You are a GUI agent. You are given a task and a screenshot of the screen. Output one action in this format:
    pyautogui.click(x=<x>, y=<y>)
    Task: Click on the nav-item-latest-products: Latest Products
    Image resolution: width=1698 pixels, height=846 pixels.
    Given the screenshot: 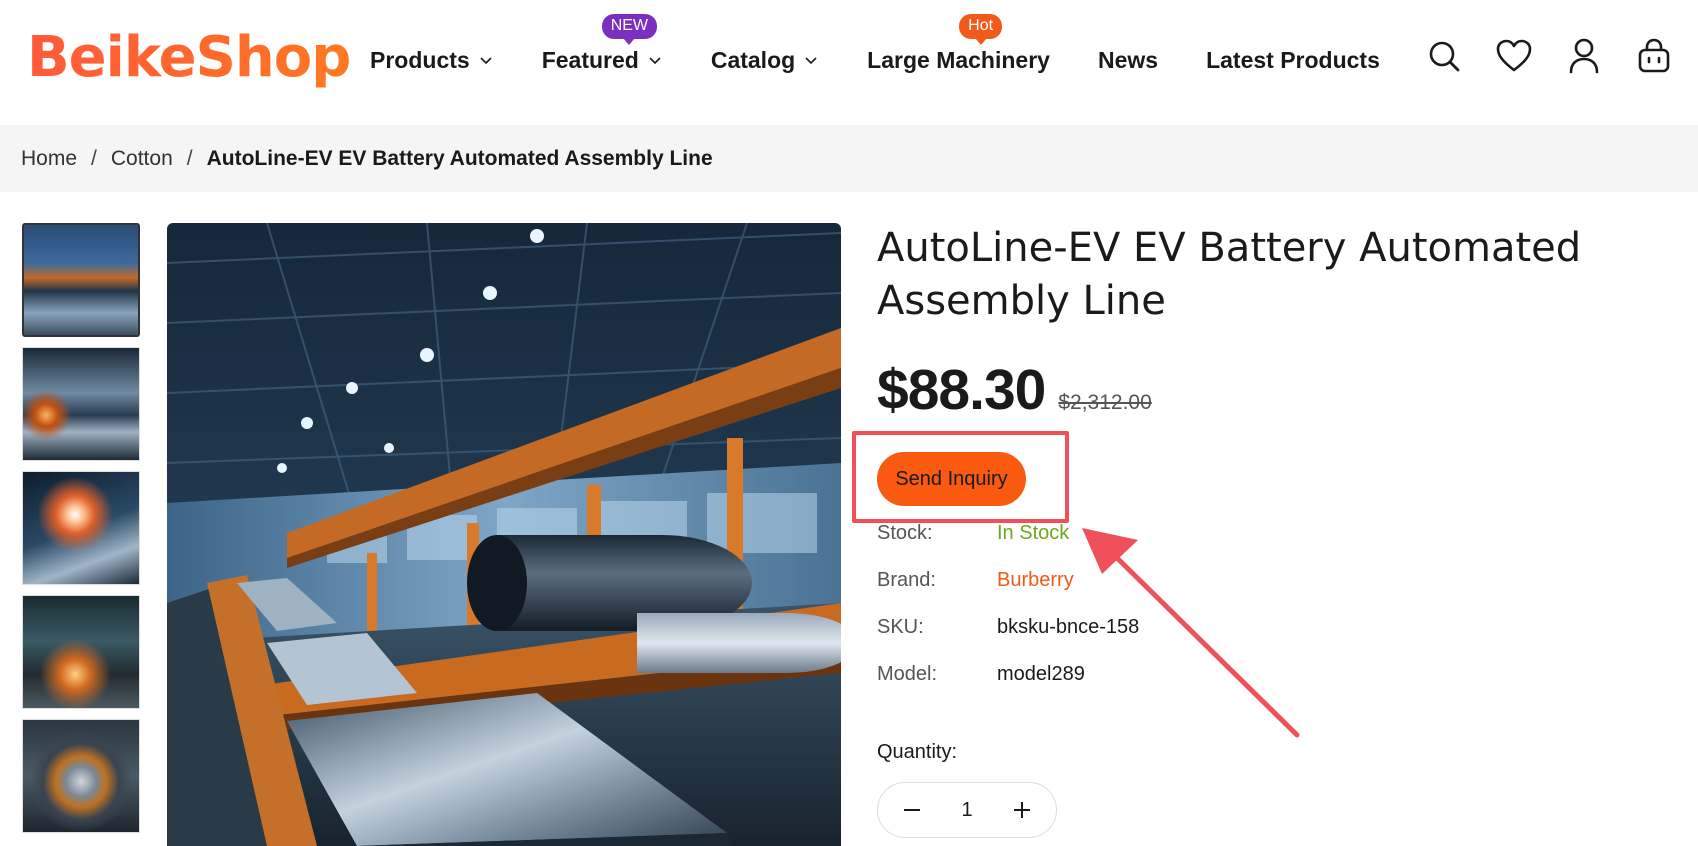 What is the action you would take?
    pyautogui.click(x=1293, y=60)
    